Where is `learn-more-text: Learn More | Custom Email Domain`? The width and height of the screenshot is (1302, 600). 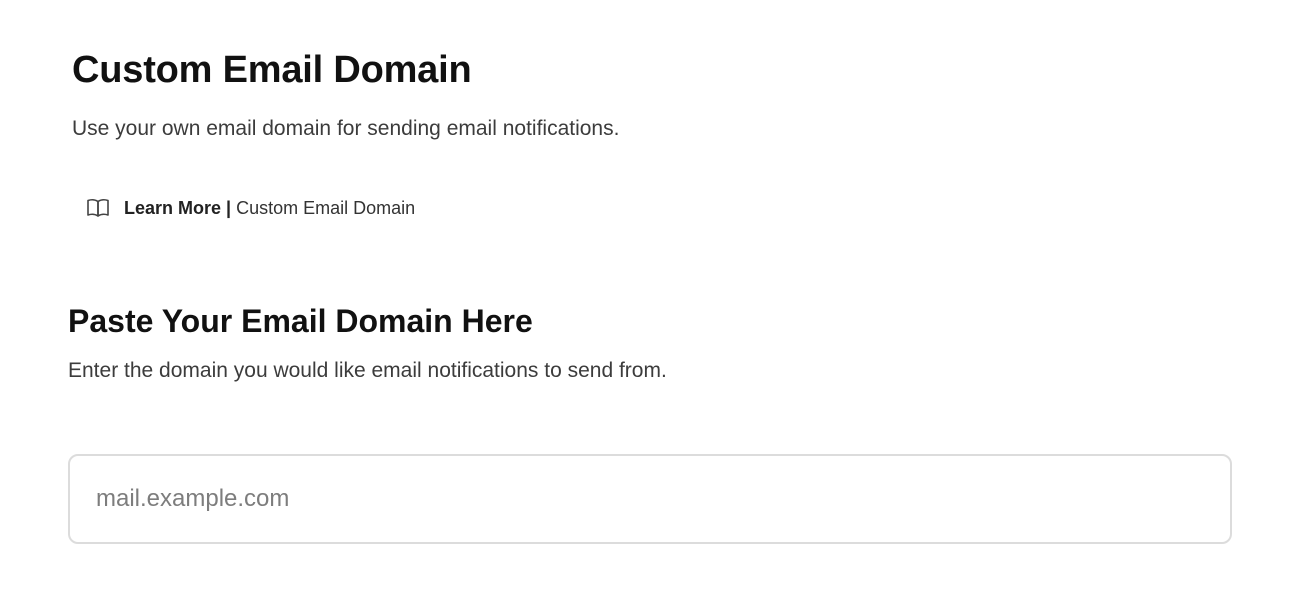 learn-more-text: Learn More | Custom Email Domain is located at coordinates (269, 208).